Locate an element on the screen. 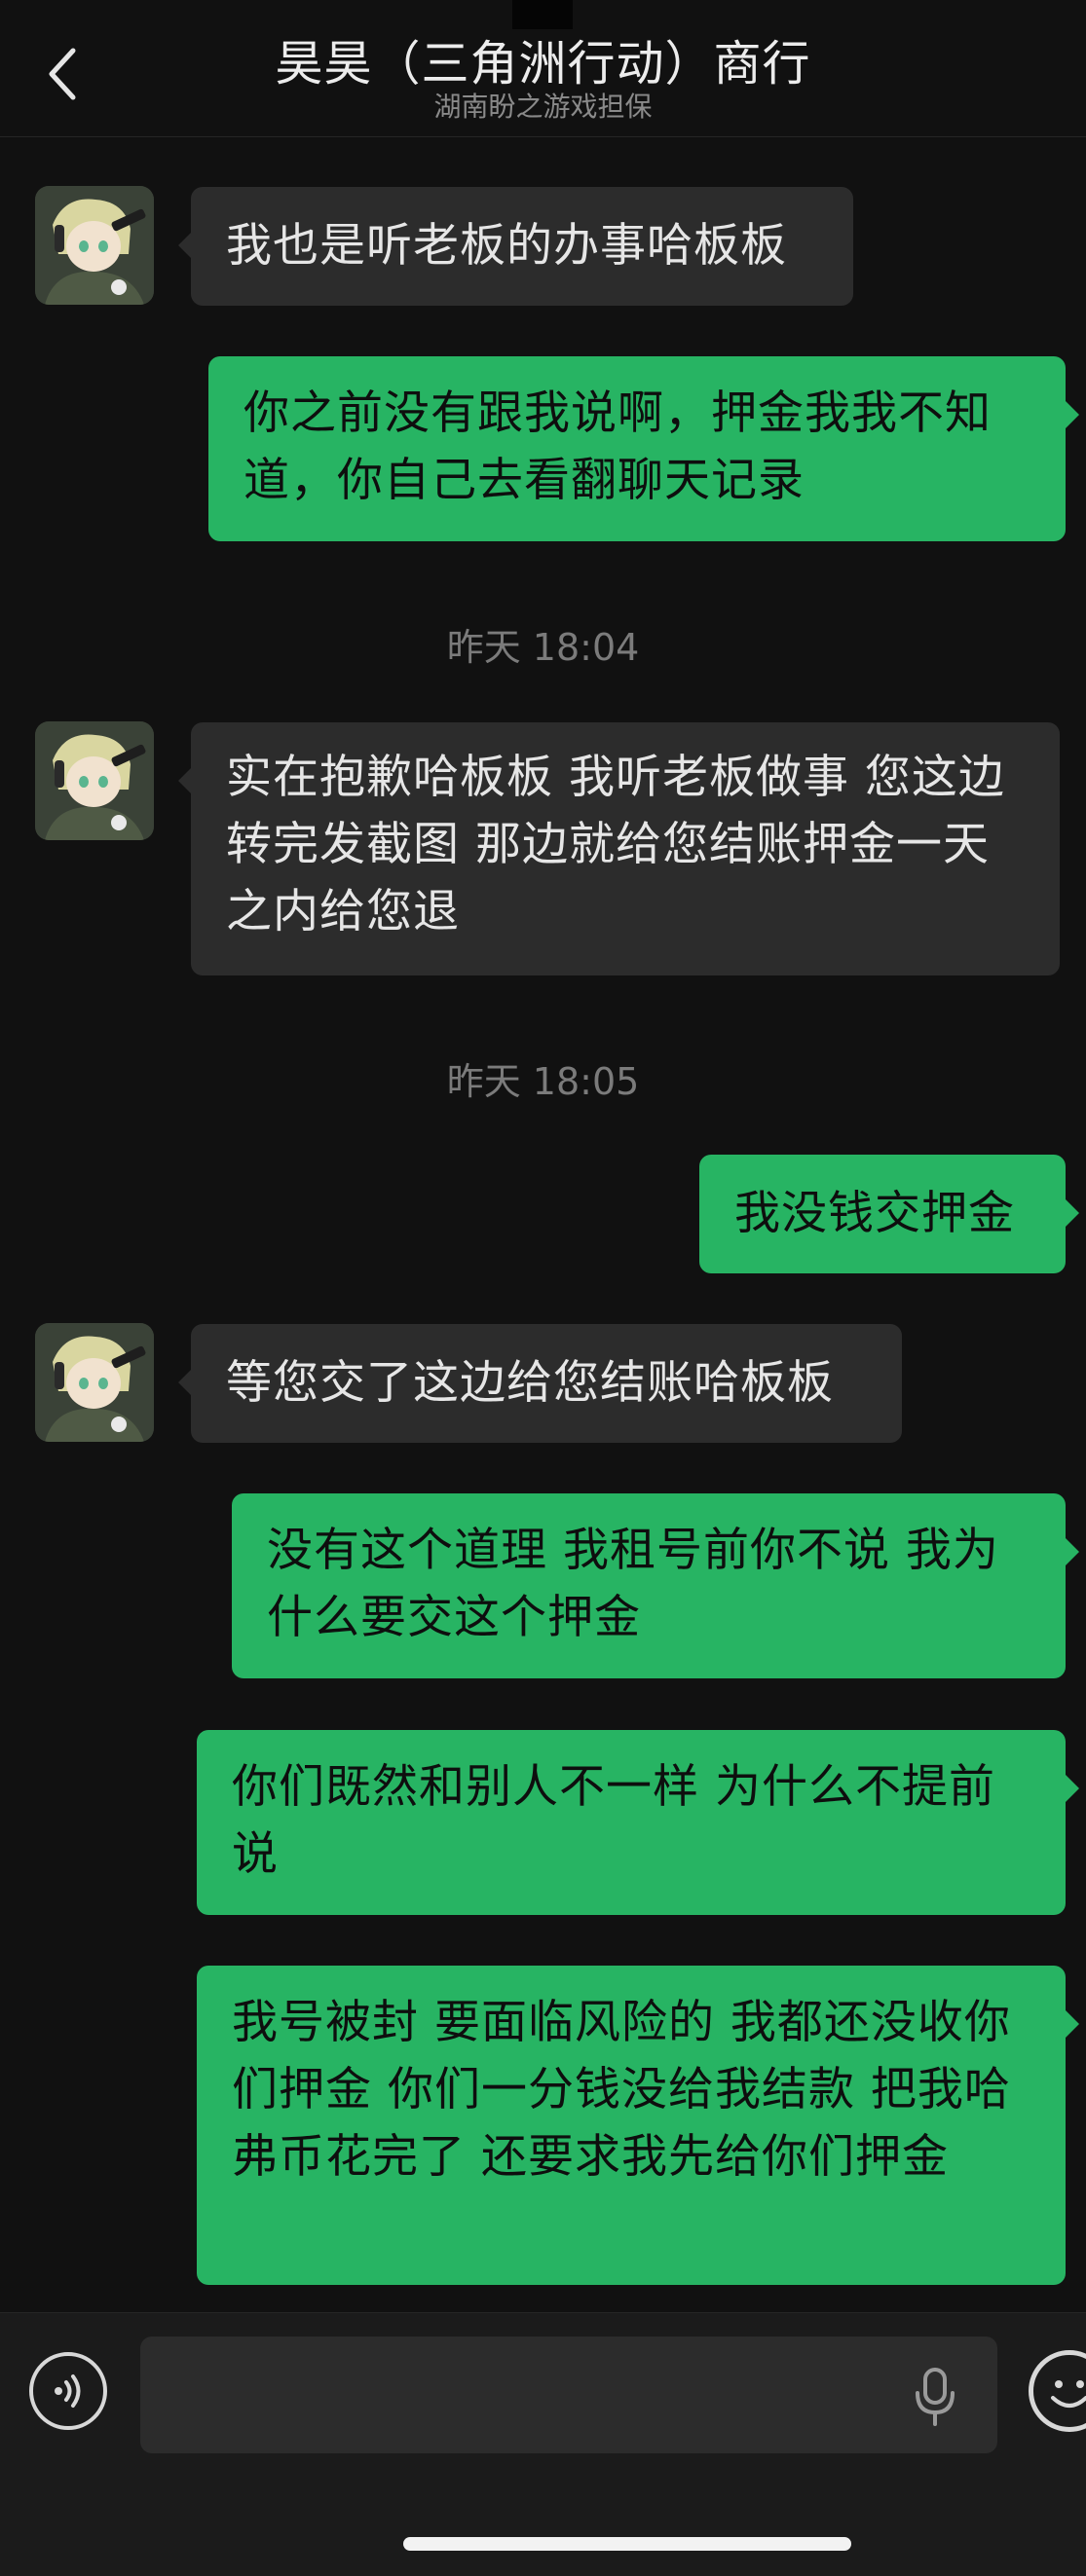 The height and width of the screenshot is (2576, 1086). message-bubble-incoming: 我也是听老板的办事哈板板 is located at coordinates (522, 246).